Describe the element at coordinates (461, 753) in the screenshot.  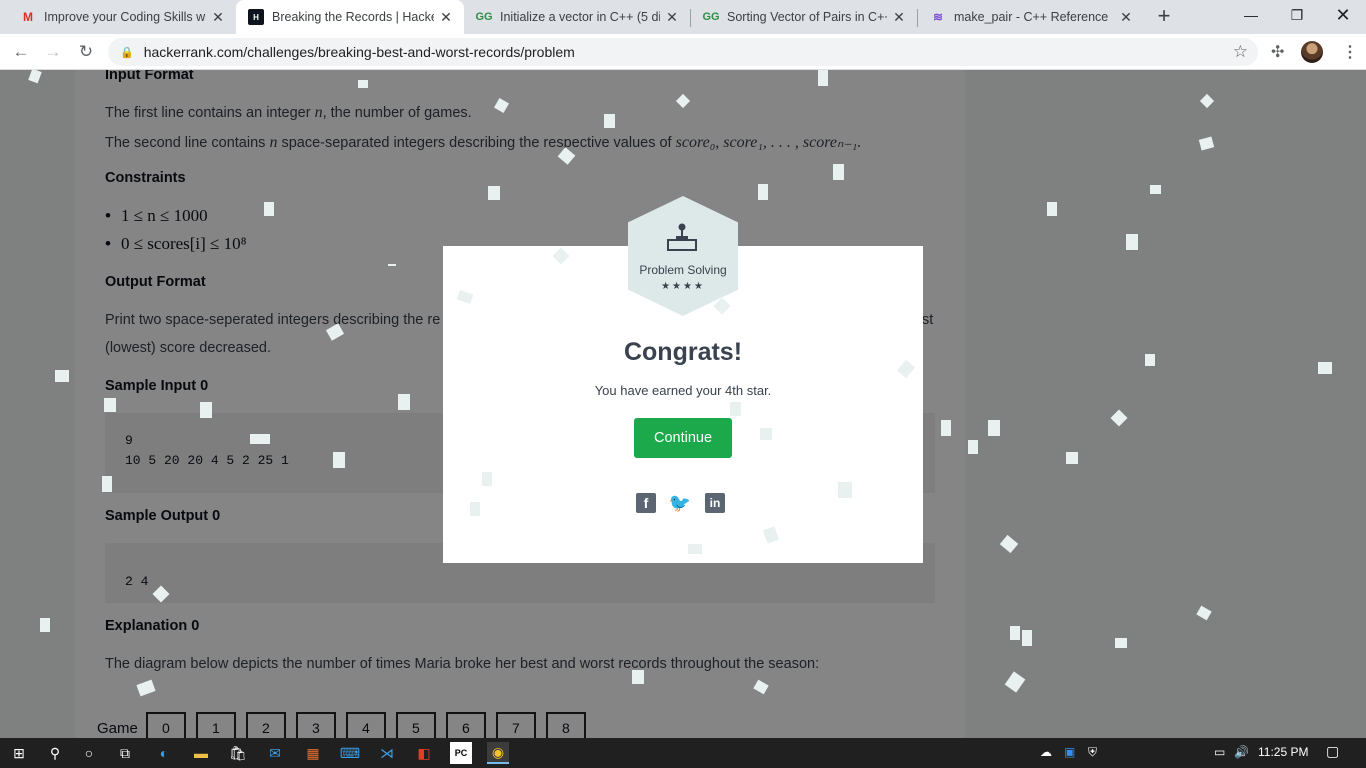
I see `pycharm-icon: PC` at that location.